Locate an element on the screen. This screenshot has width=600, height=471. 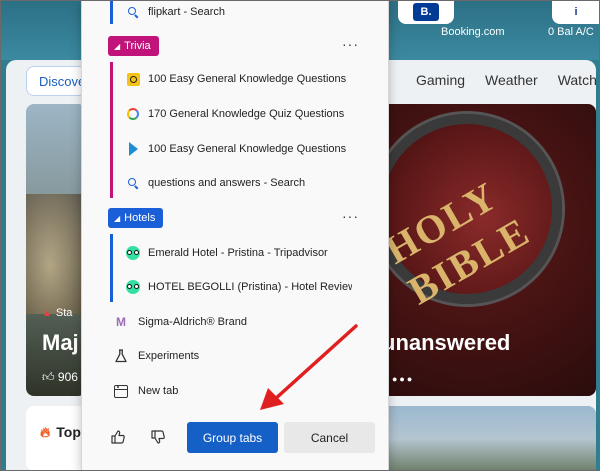
bank-logo-icon: i is located at coordinates (576, 12).